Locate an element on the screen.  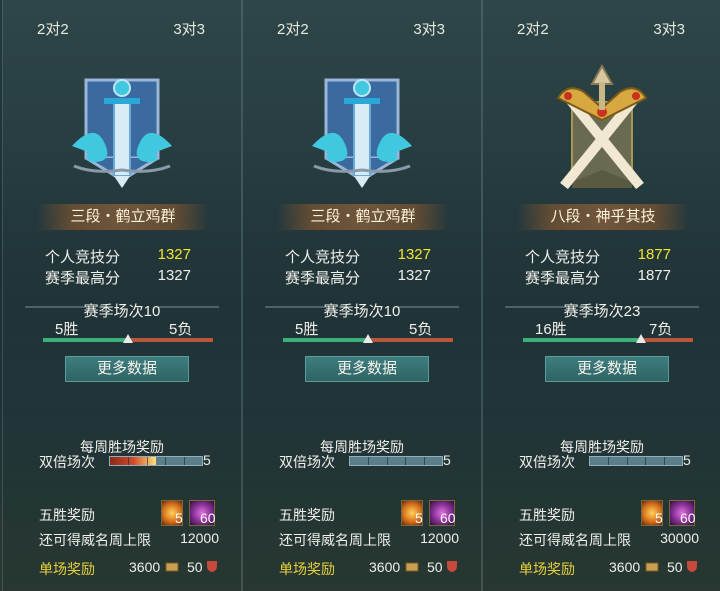
rank-name: 八段・神乎其技 is located at coordinates (603, 217).